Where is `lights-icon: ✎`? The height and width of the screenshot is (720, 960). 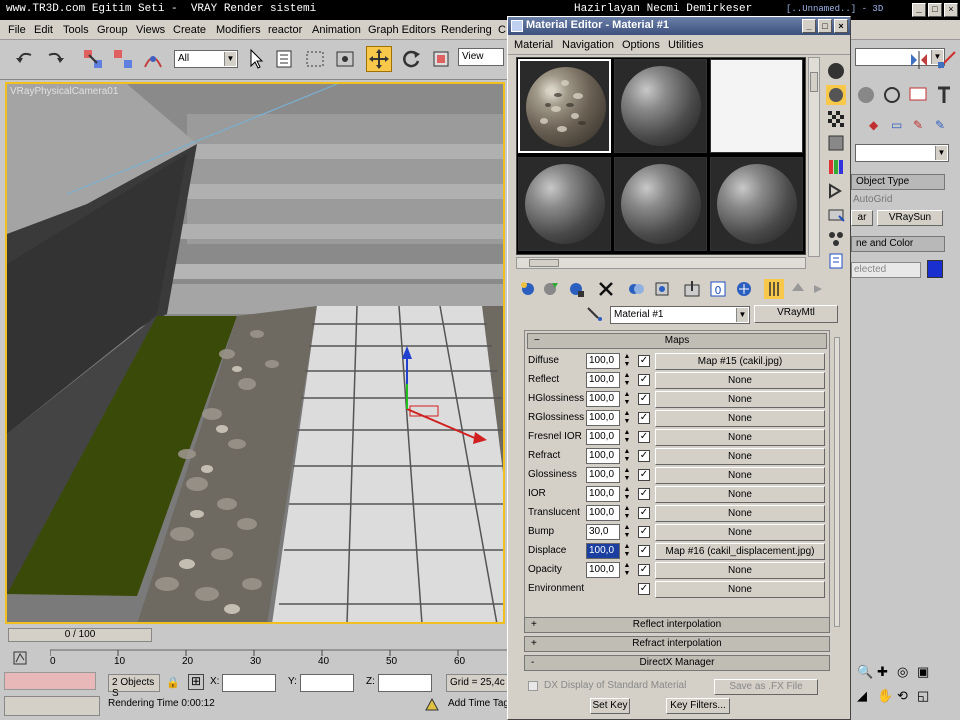 lights-icon: ✎ is located at coordinates (918, 125).